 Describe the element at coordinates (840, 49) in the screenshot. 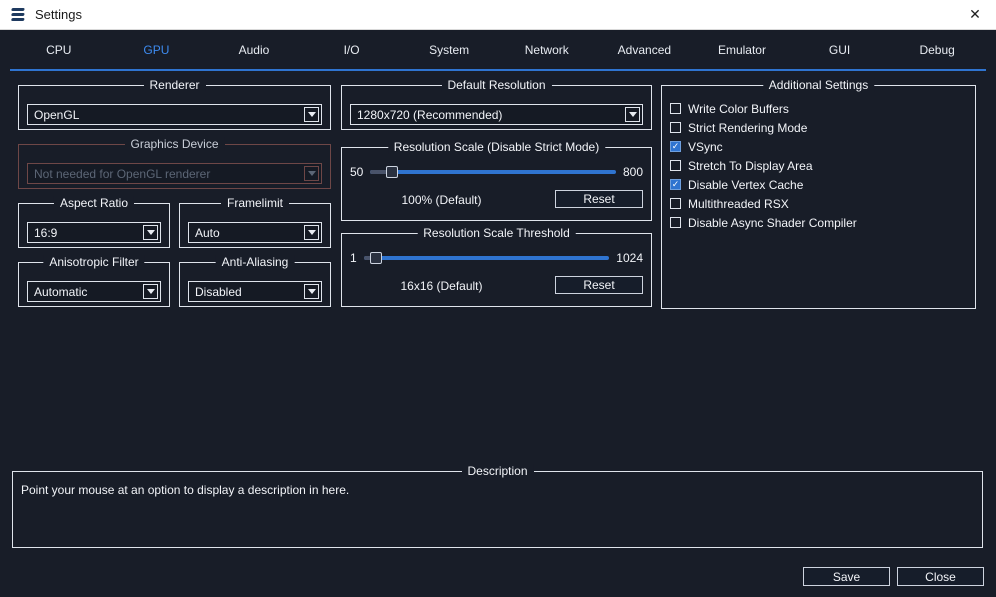

I see `tab-gui: GUI` at that location.